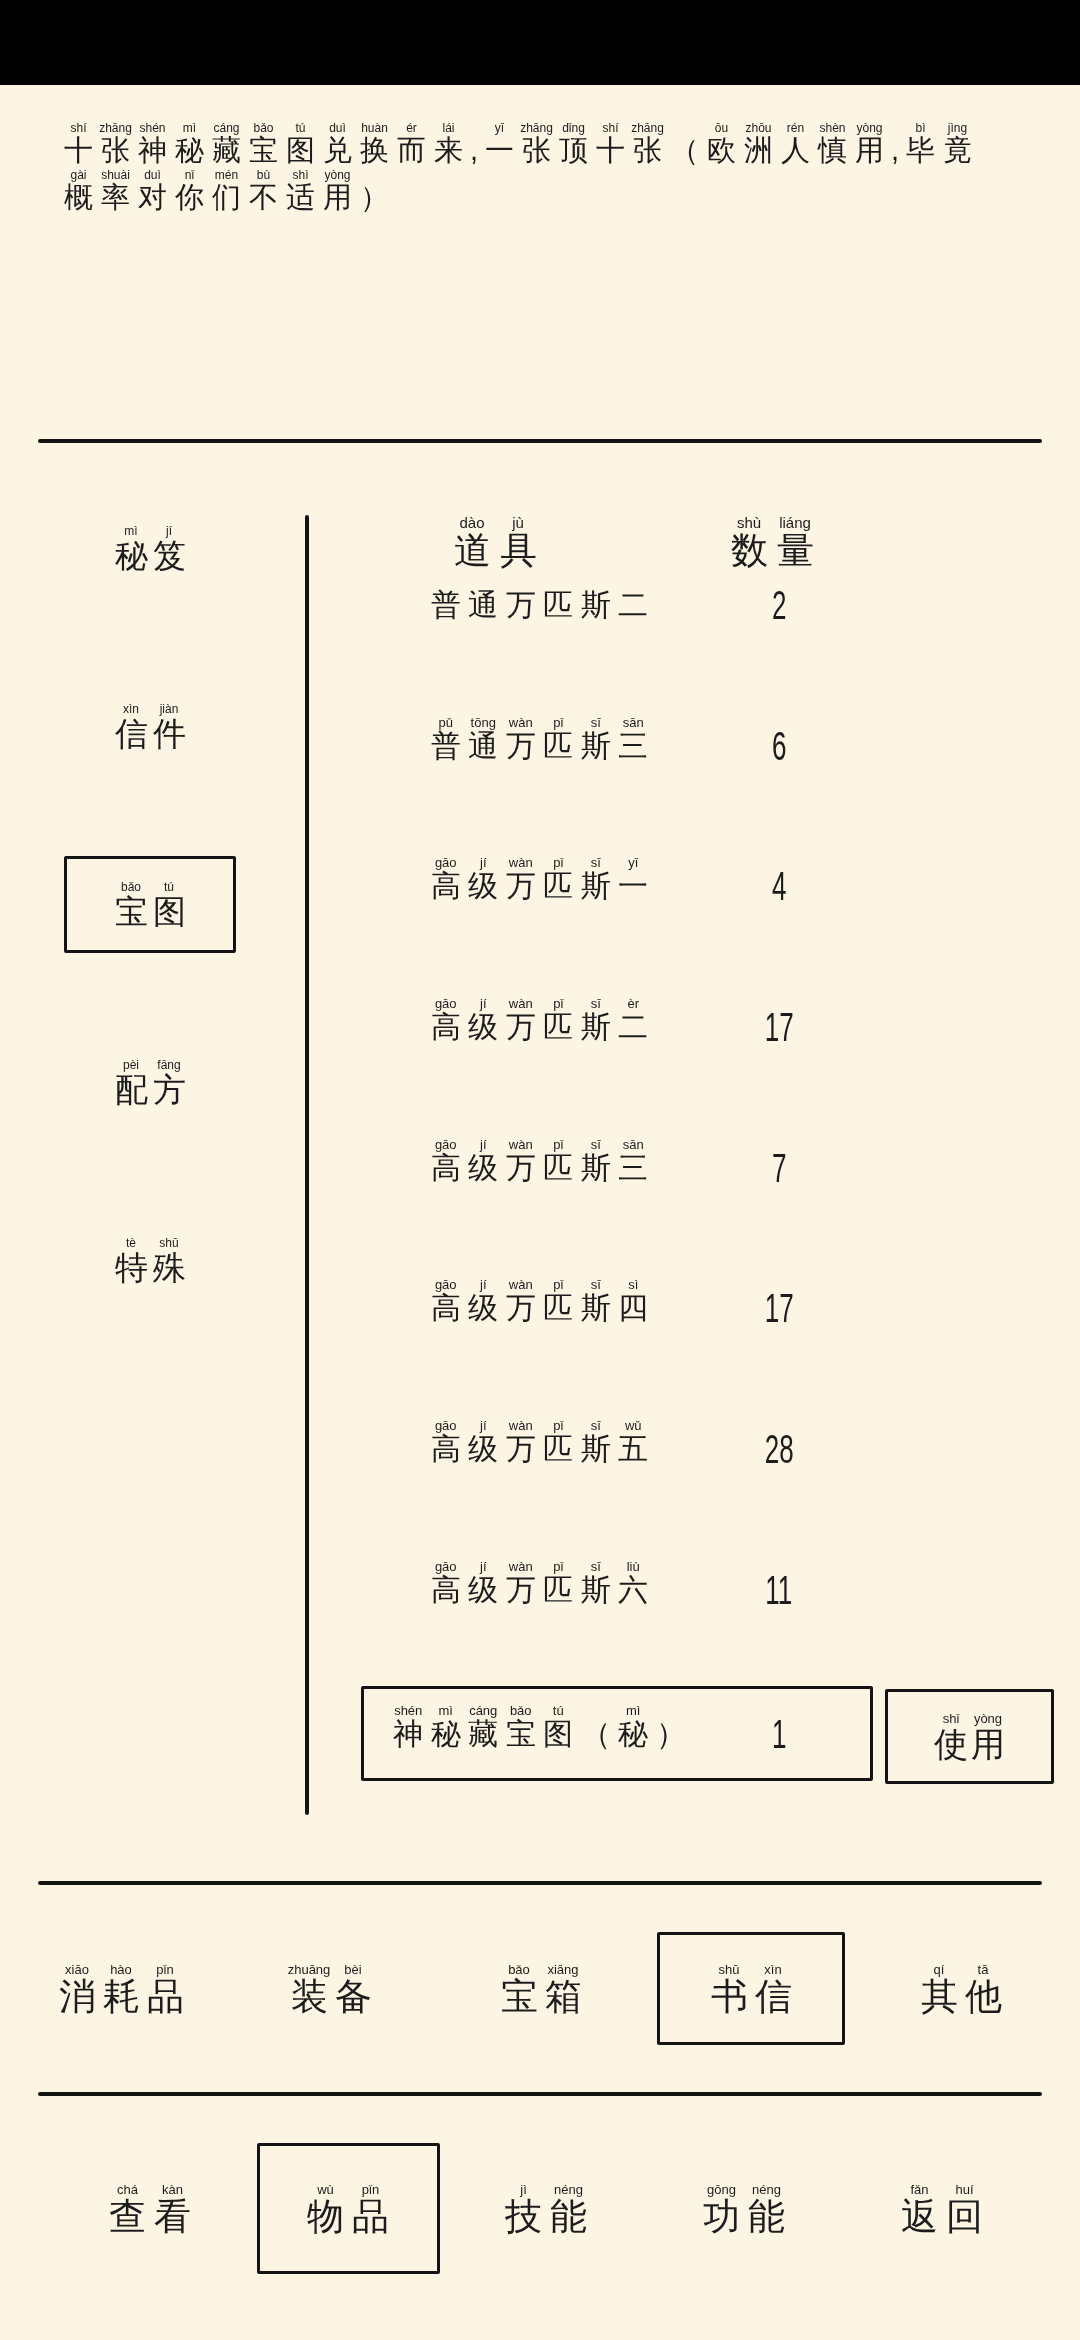 The height and width of the screenshot is (2340, 1080). Describe the element at coordinates (539, 1144) in the screenshot. I see `pinyin-annotation: gāo jí wàn pǐ sī sān` at that location.